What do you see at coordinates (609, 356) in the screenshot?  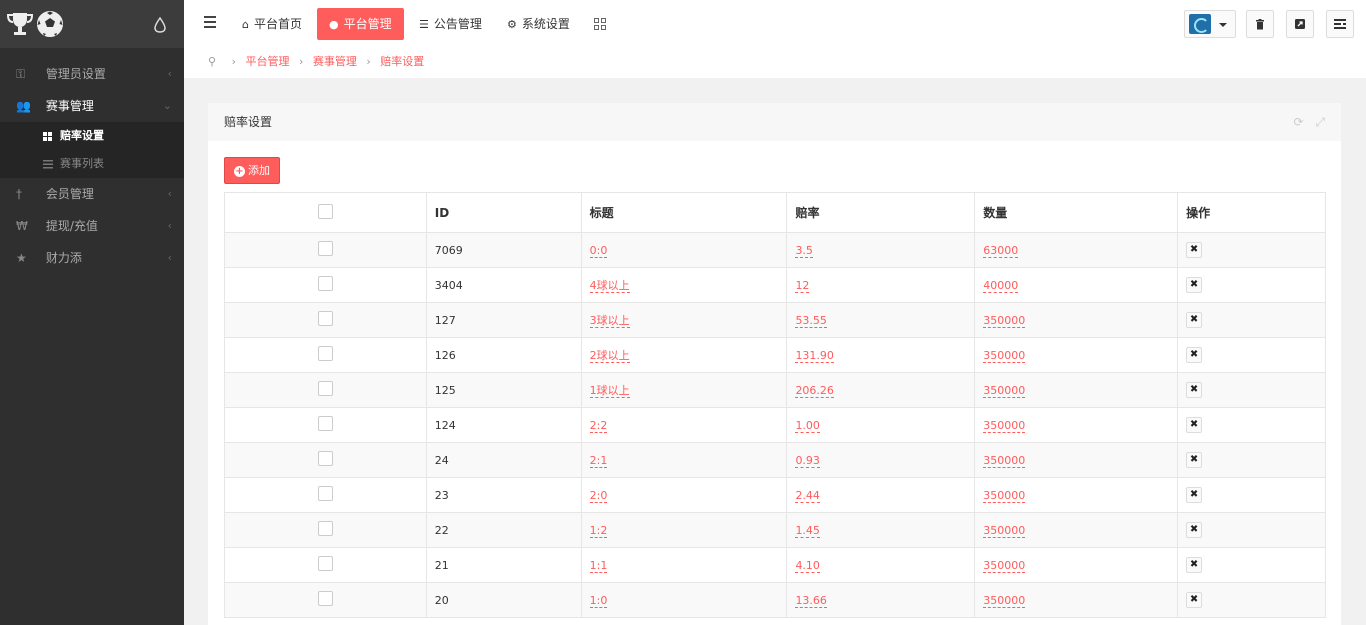 I see `editable-title: 2球以上` at bounding box center [609, 356].